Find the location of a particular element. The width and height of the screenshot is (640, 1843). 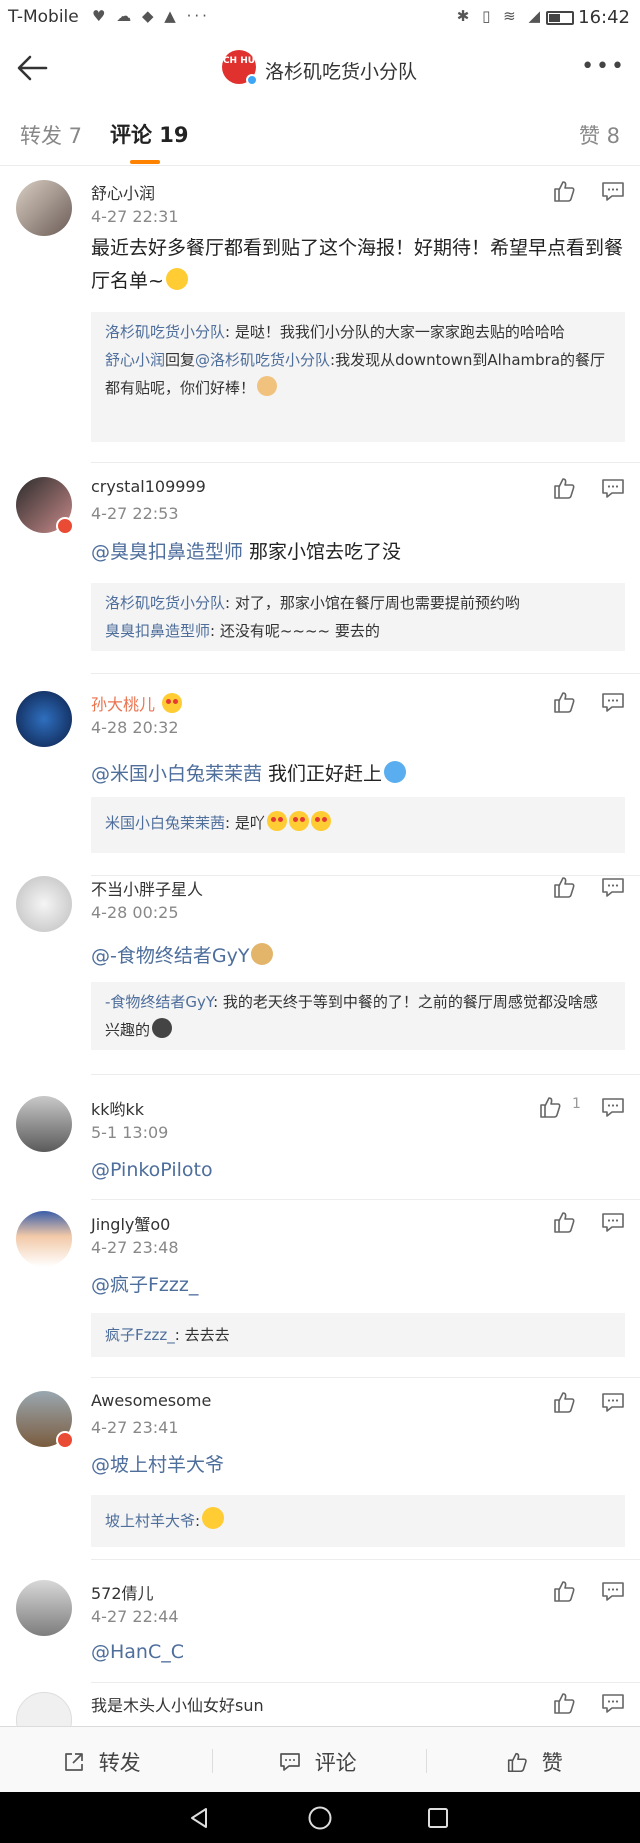

nav-recents-icon is located at coordinates (438, 1818).